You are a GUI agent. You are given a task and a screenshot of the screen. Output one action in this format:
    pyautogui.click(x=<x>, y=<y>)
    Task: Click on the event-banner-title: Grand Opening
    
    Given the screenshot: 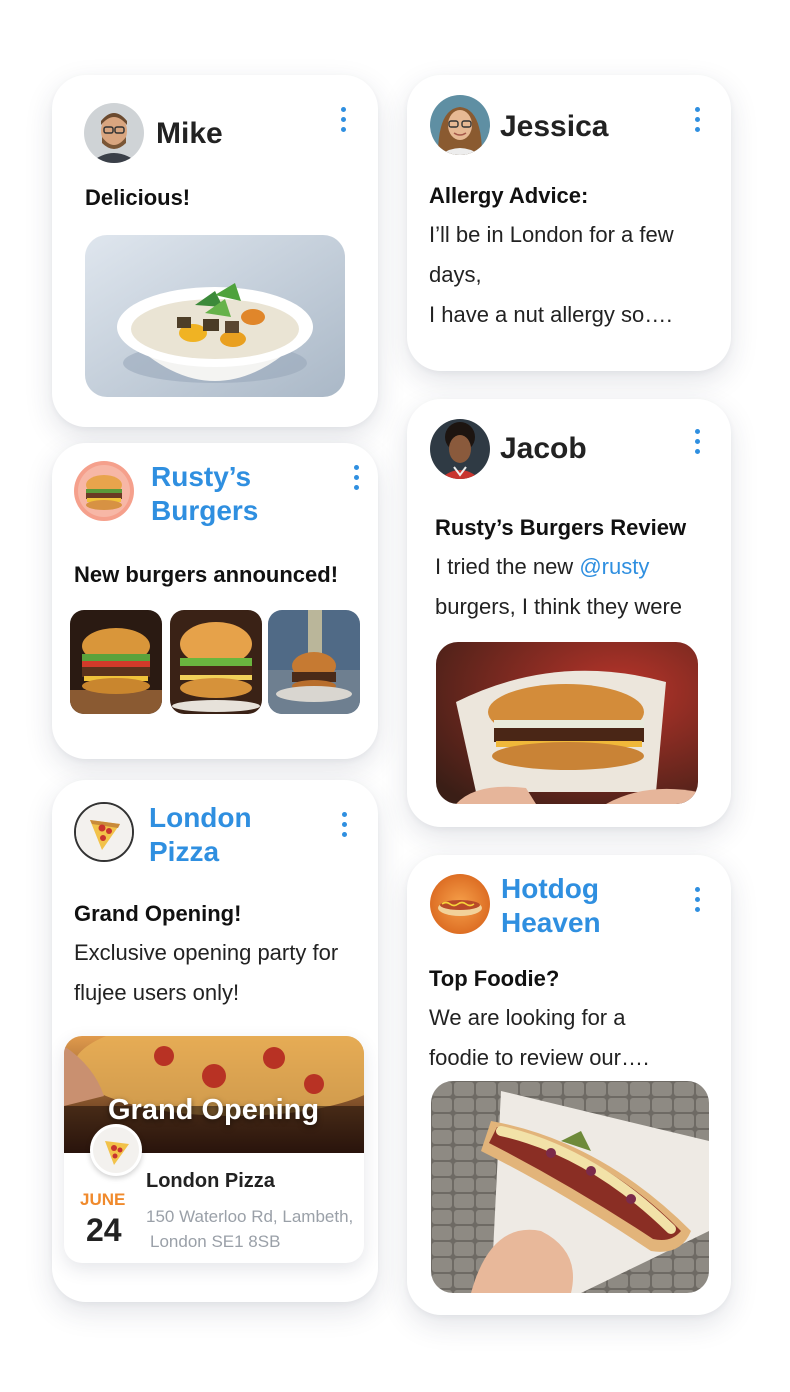 What is the action you would take?
    pyautogui.click(x=214, y=1110)
    